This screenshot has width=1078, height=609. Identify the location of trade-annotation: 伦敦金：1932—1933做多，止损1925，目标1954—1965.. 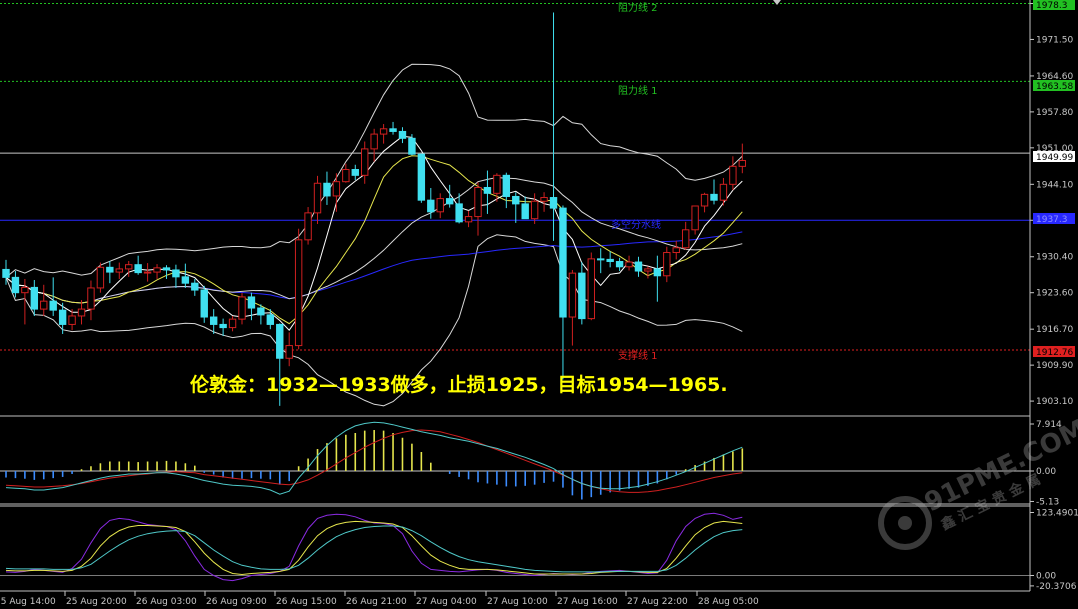
(459, 384).